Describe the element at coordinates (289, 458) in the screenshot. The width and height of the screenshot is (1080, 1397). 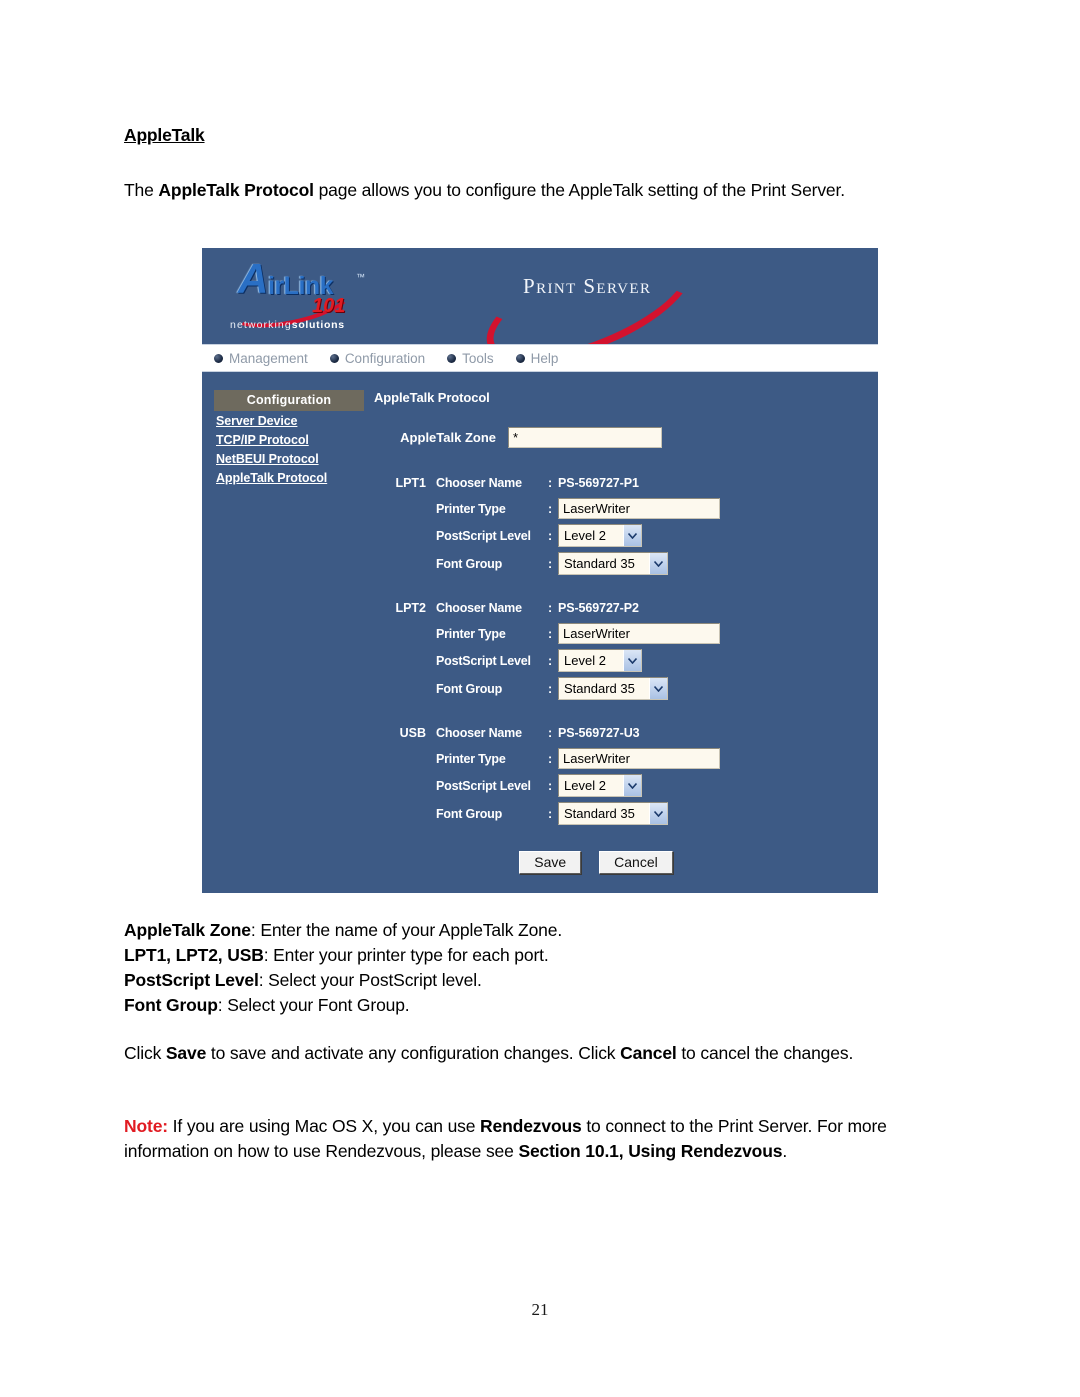
I see `sidebar-item-netbeui-protocol: NetBEUI Protocol` at that location.